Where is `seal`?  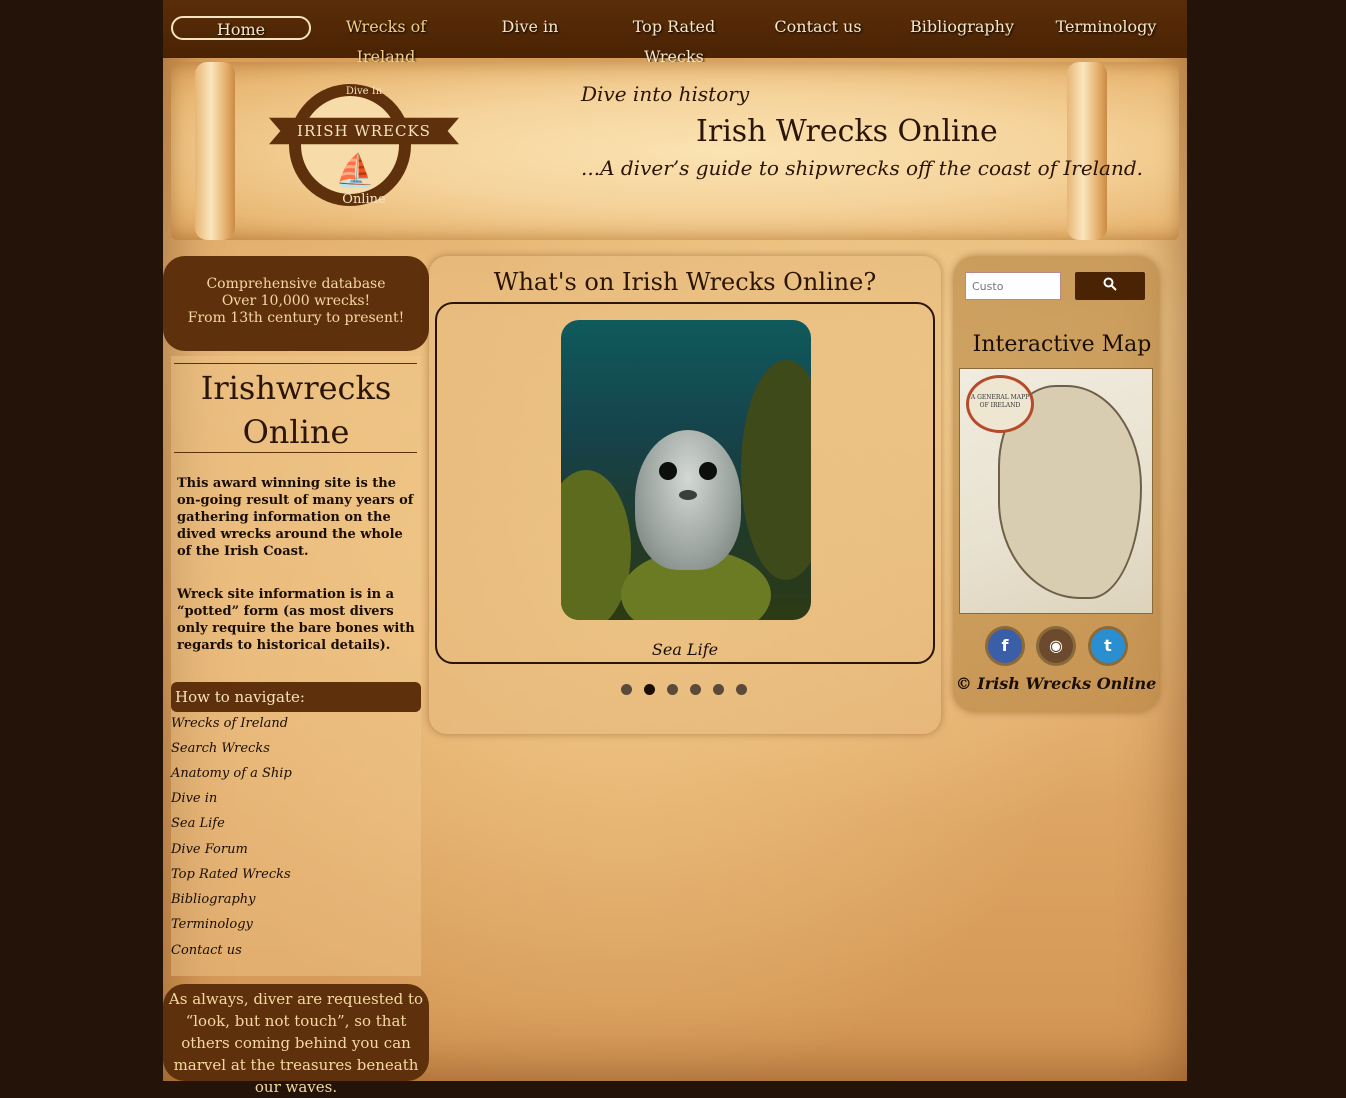 seal is located at coordinates (688, 500).